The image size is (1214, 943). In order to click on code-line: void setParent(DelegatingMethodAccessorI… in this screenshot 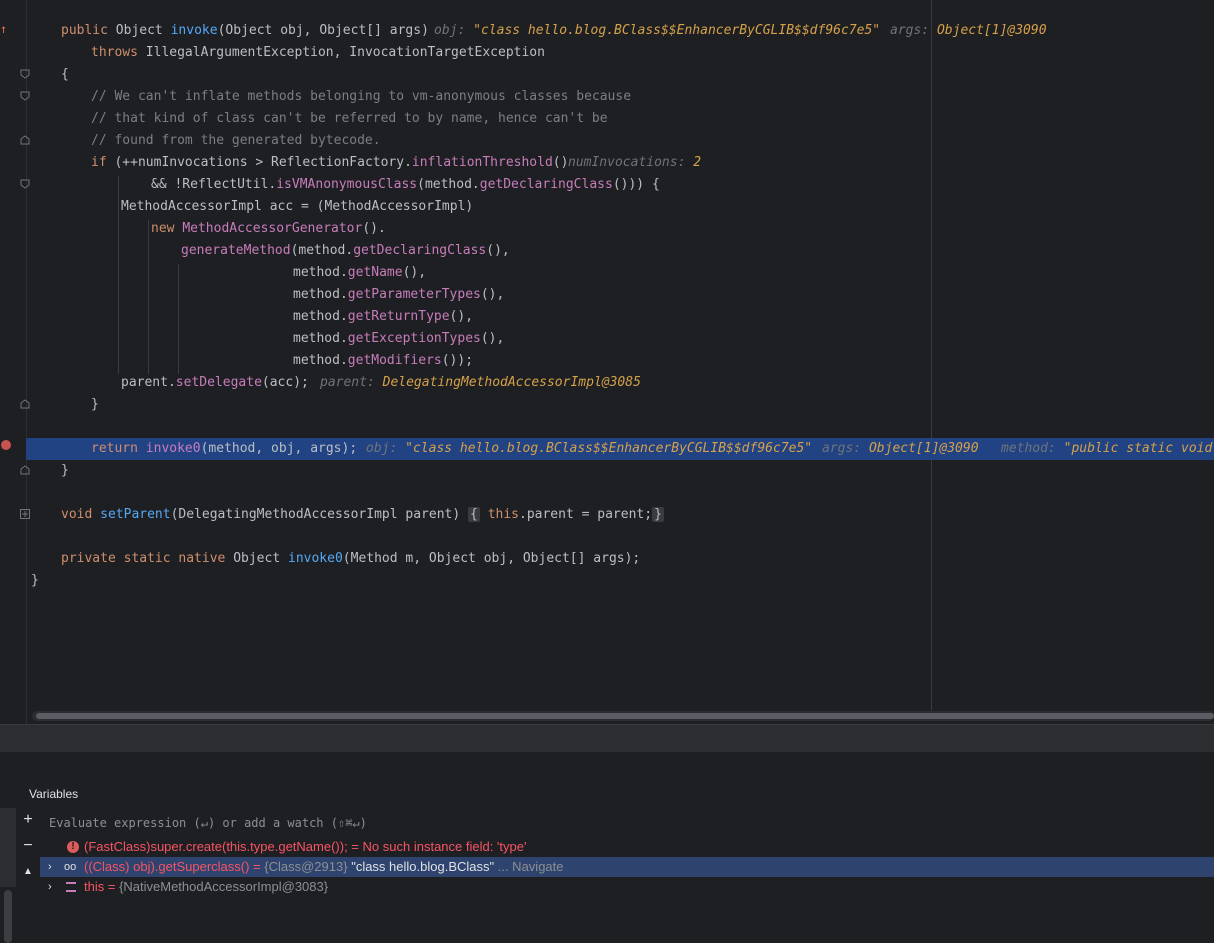, I will do `click(620, 515)`.